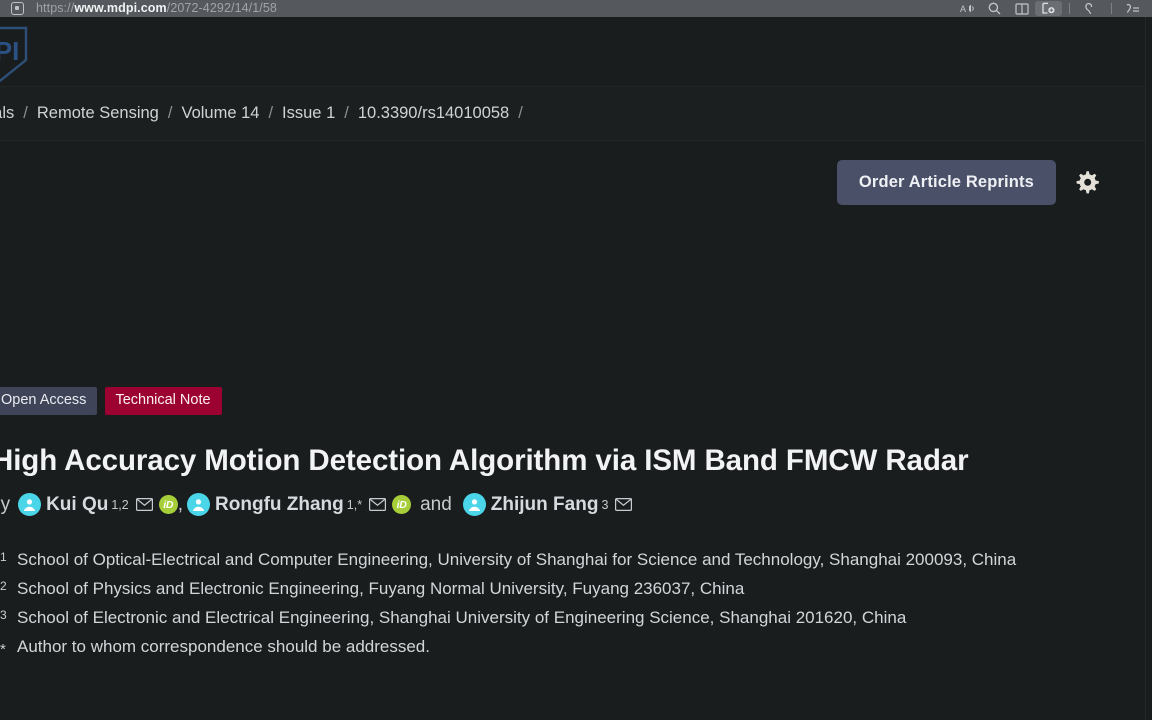 This screenshot has width=1152, height=720. I want to click on breadcrumb-item-volume: Volume 14, so click(220, 113).